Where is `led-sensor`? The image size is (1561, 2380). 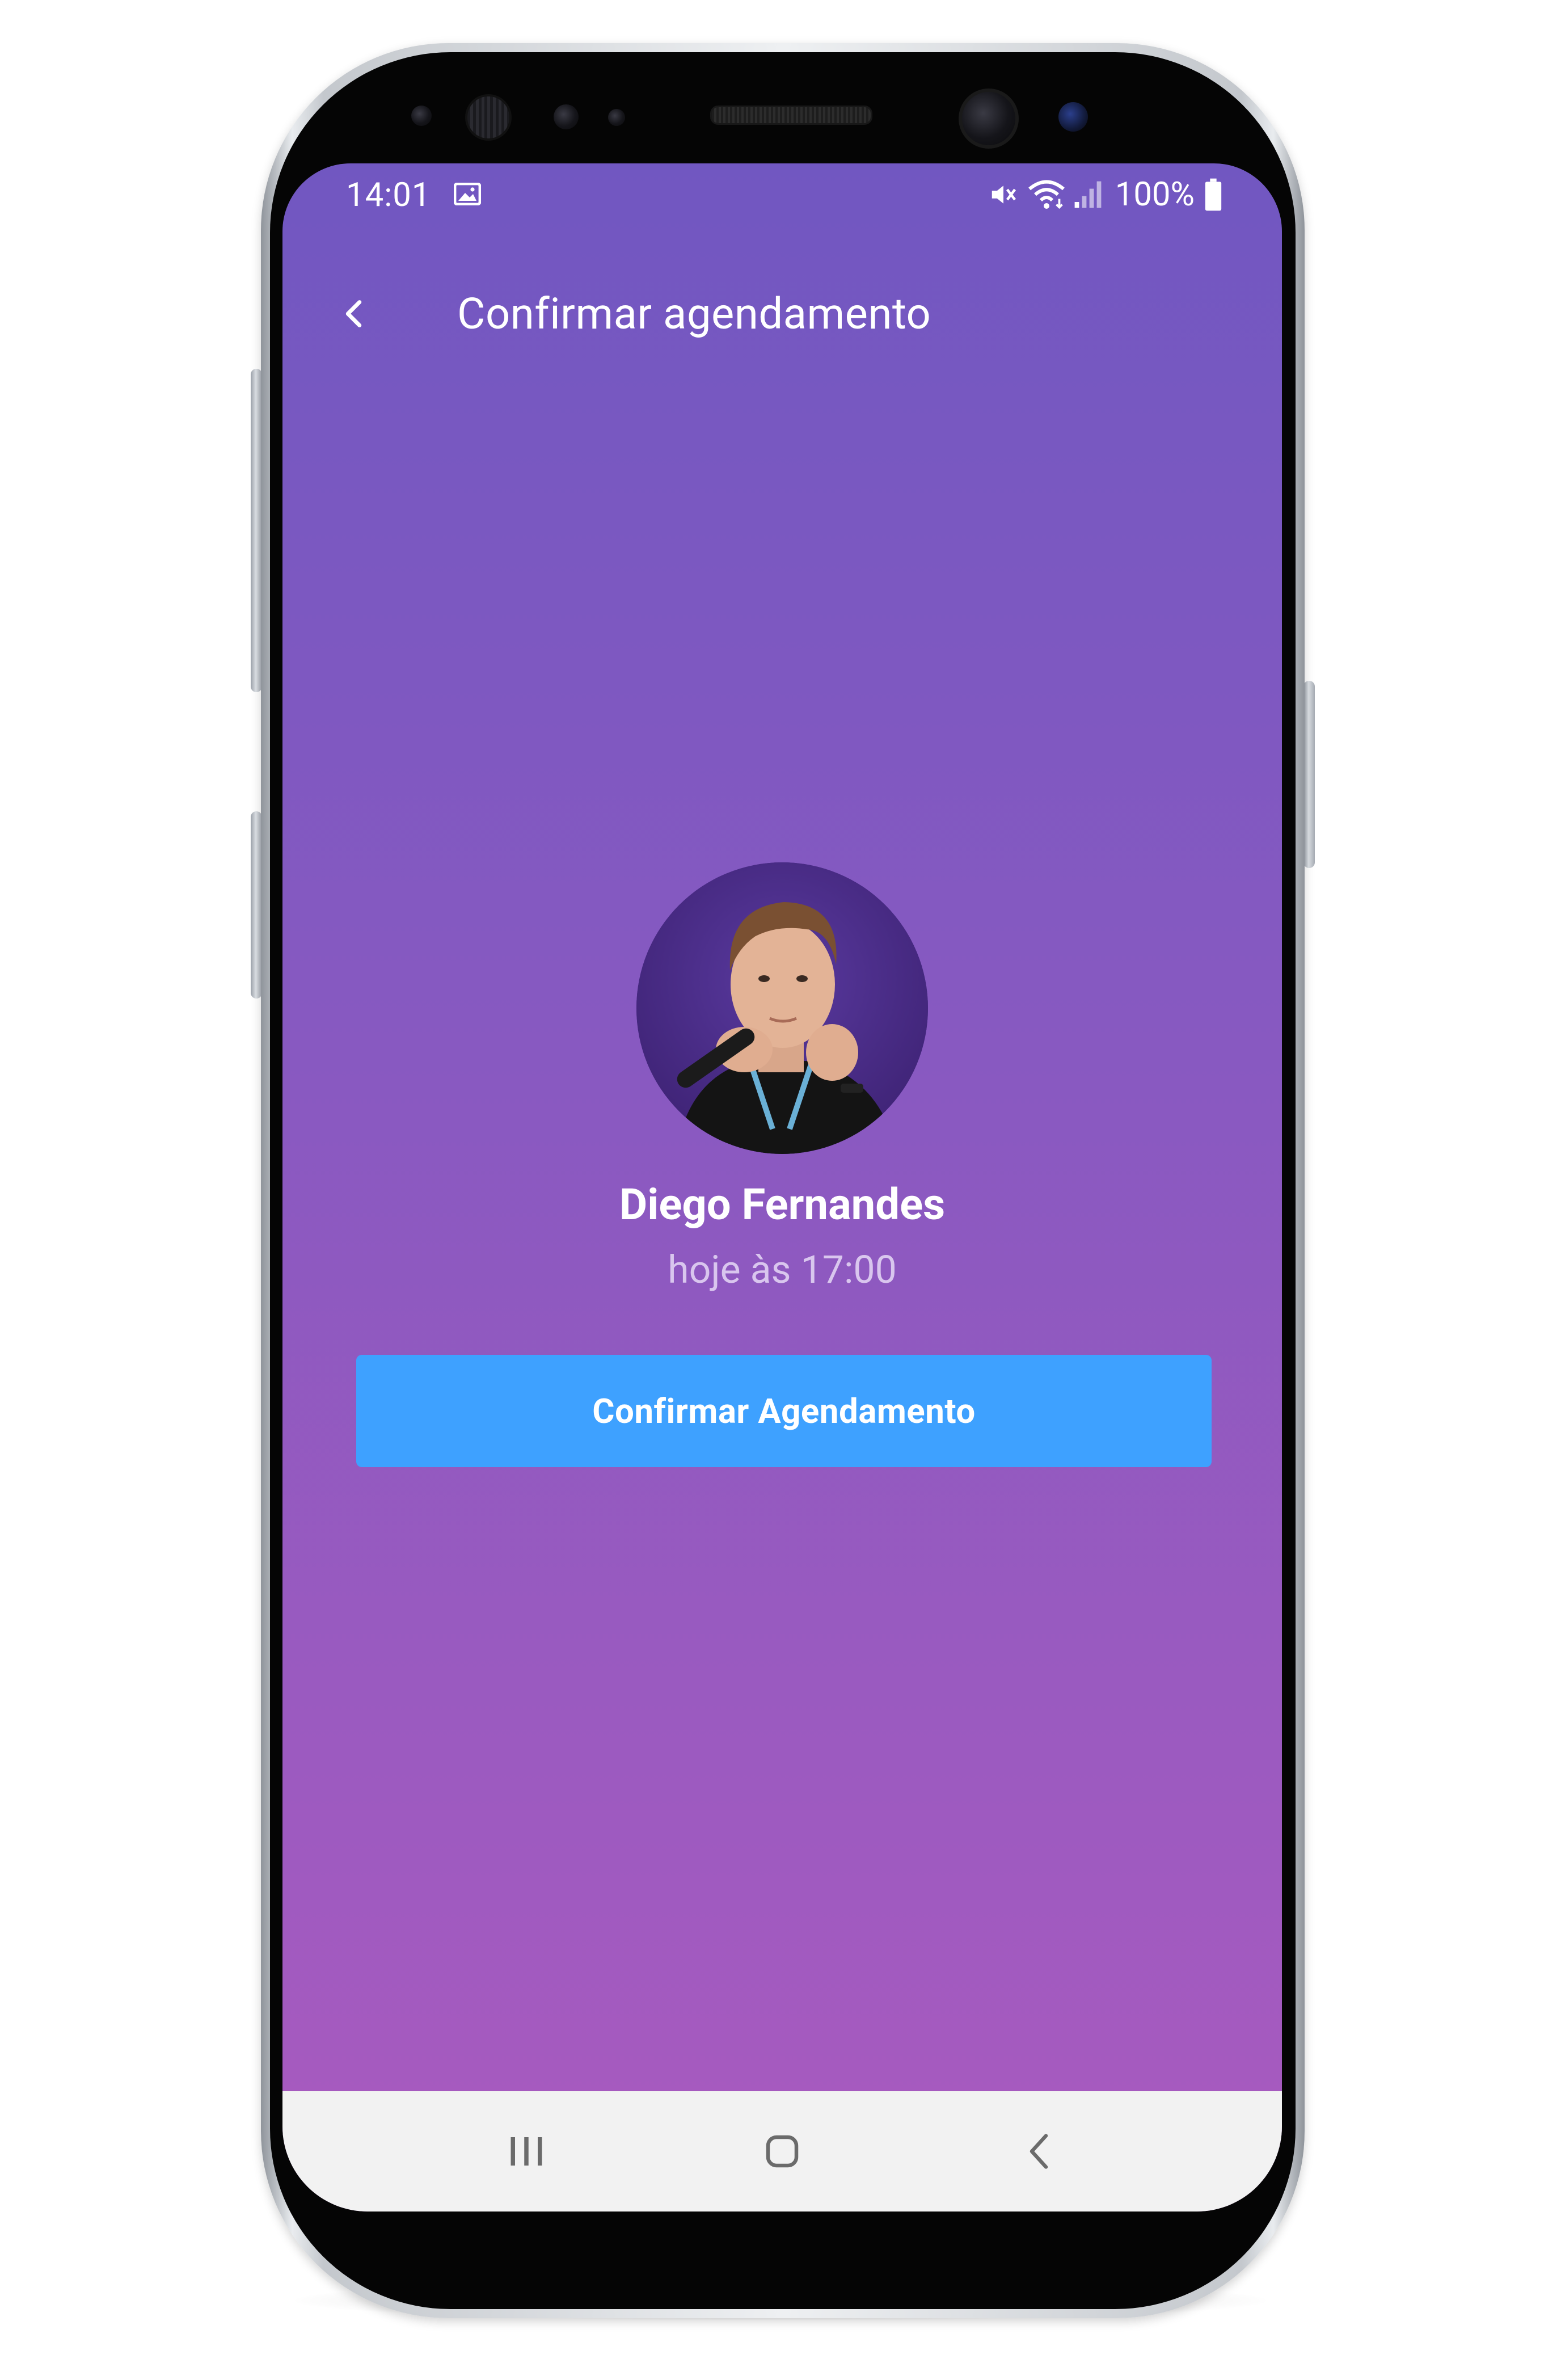 led-sensor is located at coordinates (617, 117).